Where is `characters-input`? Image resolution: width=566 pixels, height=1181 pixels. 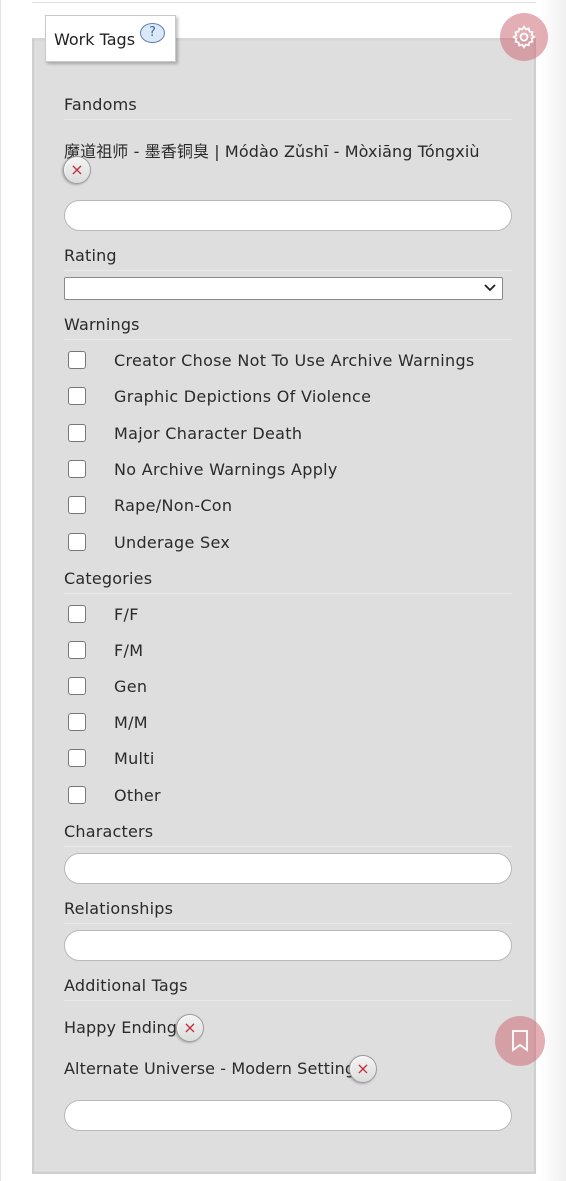
characters-input is located at coordinates (288, 868).